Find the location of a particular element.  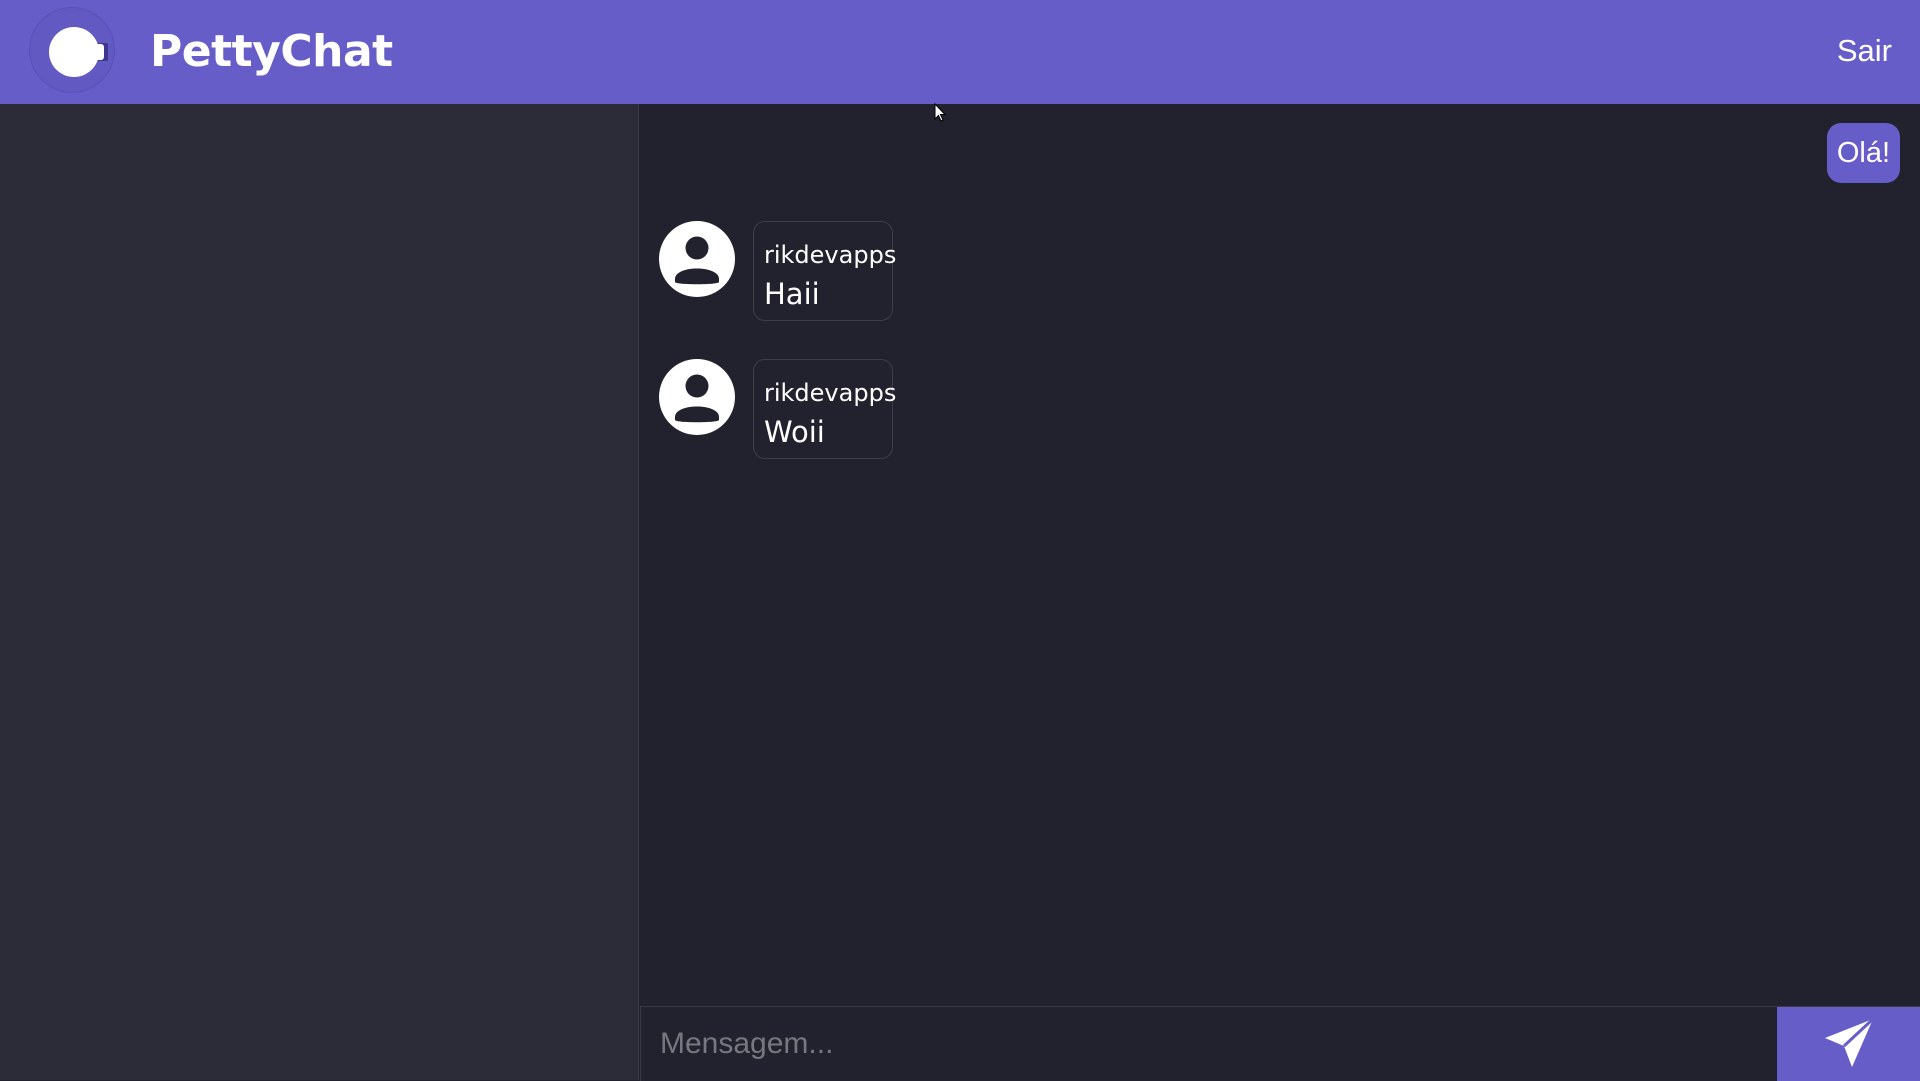

message-input is located at coordinates (1208, 1044).